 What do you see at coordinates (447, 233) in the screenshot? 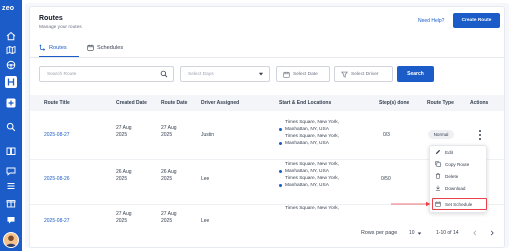
I see `pagination-range: 1-10 of 14` at bounding box center [447, 233].